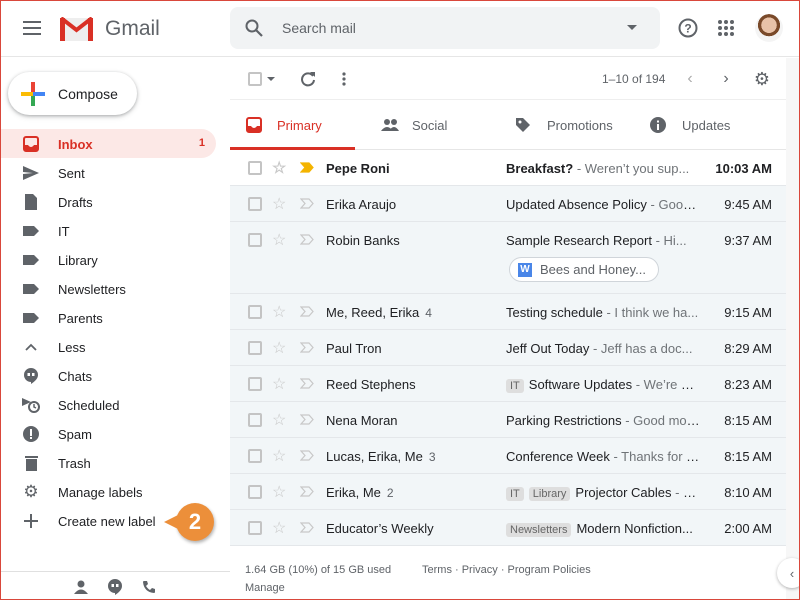  I want to click on footer-links: Terms · Privacy · Program Policies, so click(506, 570).